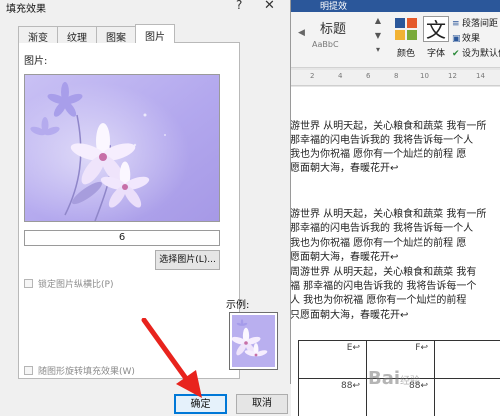 The height and width of the screenshot is (416, 500). What do you see at coordinates (86, 372) in the screenshot?
I see `rotate-with-shape-label: 随图形旋转填充效果(W)` at bounding box center [86, 372].